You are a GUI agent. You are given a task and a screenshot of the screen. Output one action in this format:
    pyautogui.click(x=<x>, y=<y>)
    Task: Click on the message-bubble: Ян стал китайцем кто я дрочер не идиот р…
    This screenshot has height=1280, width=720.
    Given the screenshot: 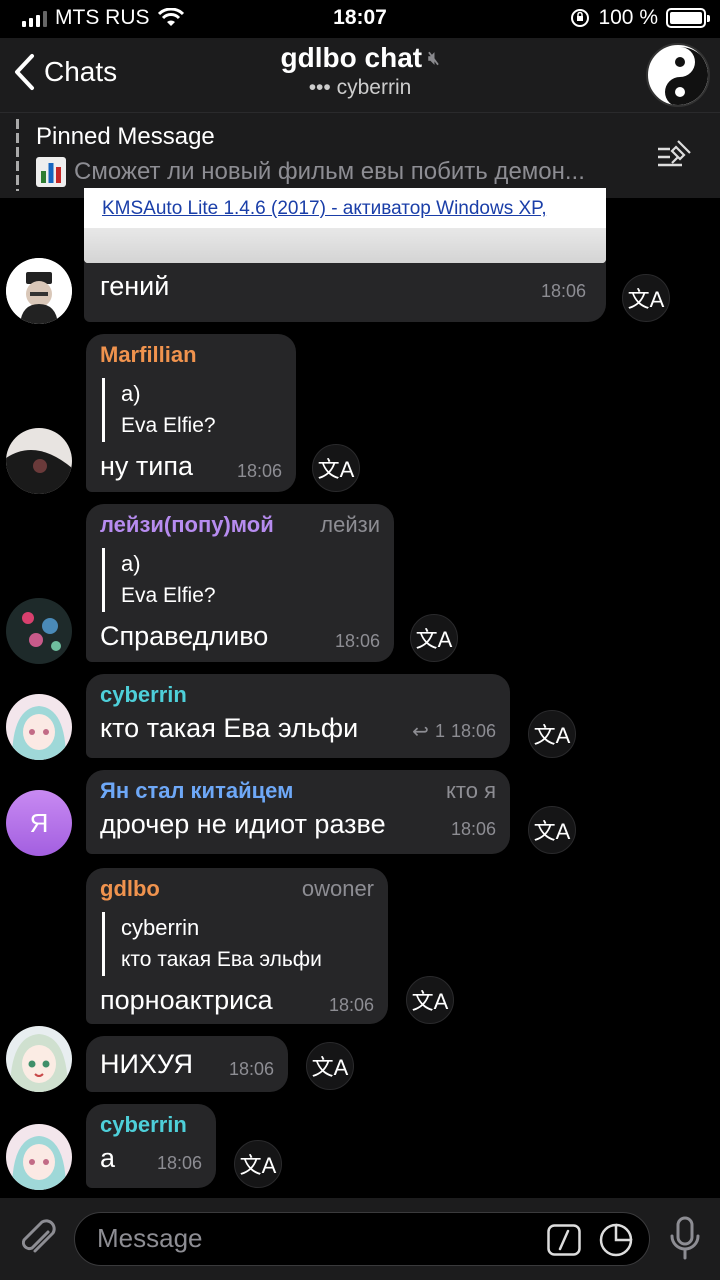 What is the action you would take?
    pyautogui.click(x=298, y=812)
    